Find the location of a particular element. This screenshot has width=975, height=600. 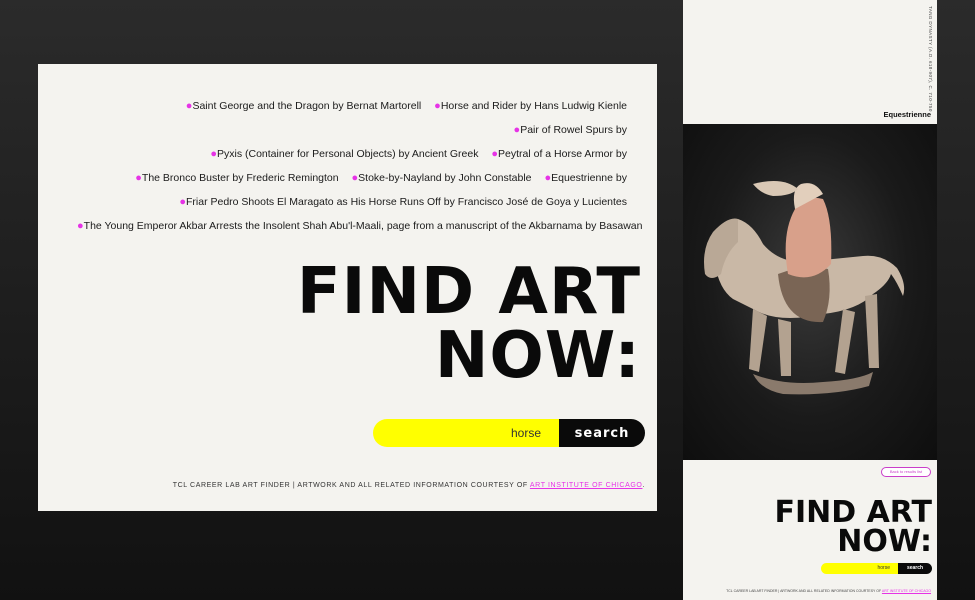

result-link: ●Peytral of a Horse Armor by is located at coordinates (559, 154).